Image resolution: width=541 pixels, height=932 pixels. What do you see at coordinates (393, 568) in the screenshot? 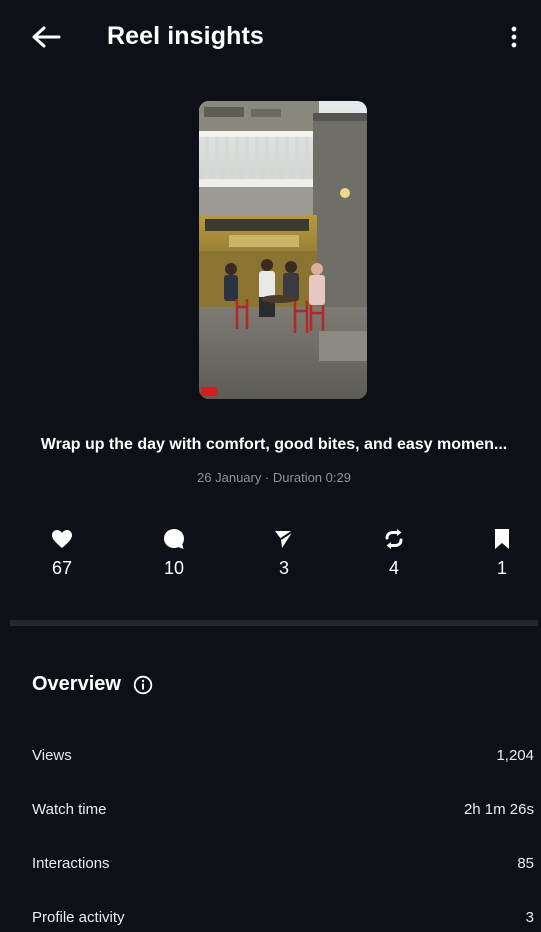
I see `reposts-count: 4` at bounding box center [393, 568].